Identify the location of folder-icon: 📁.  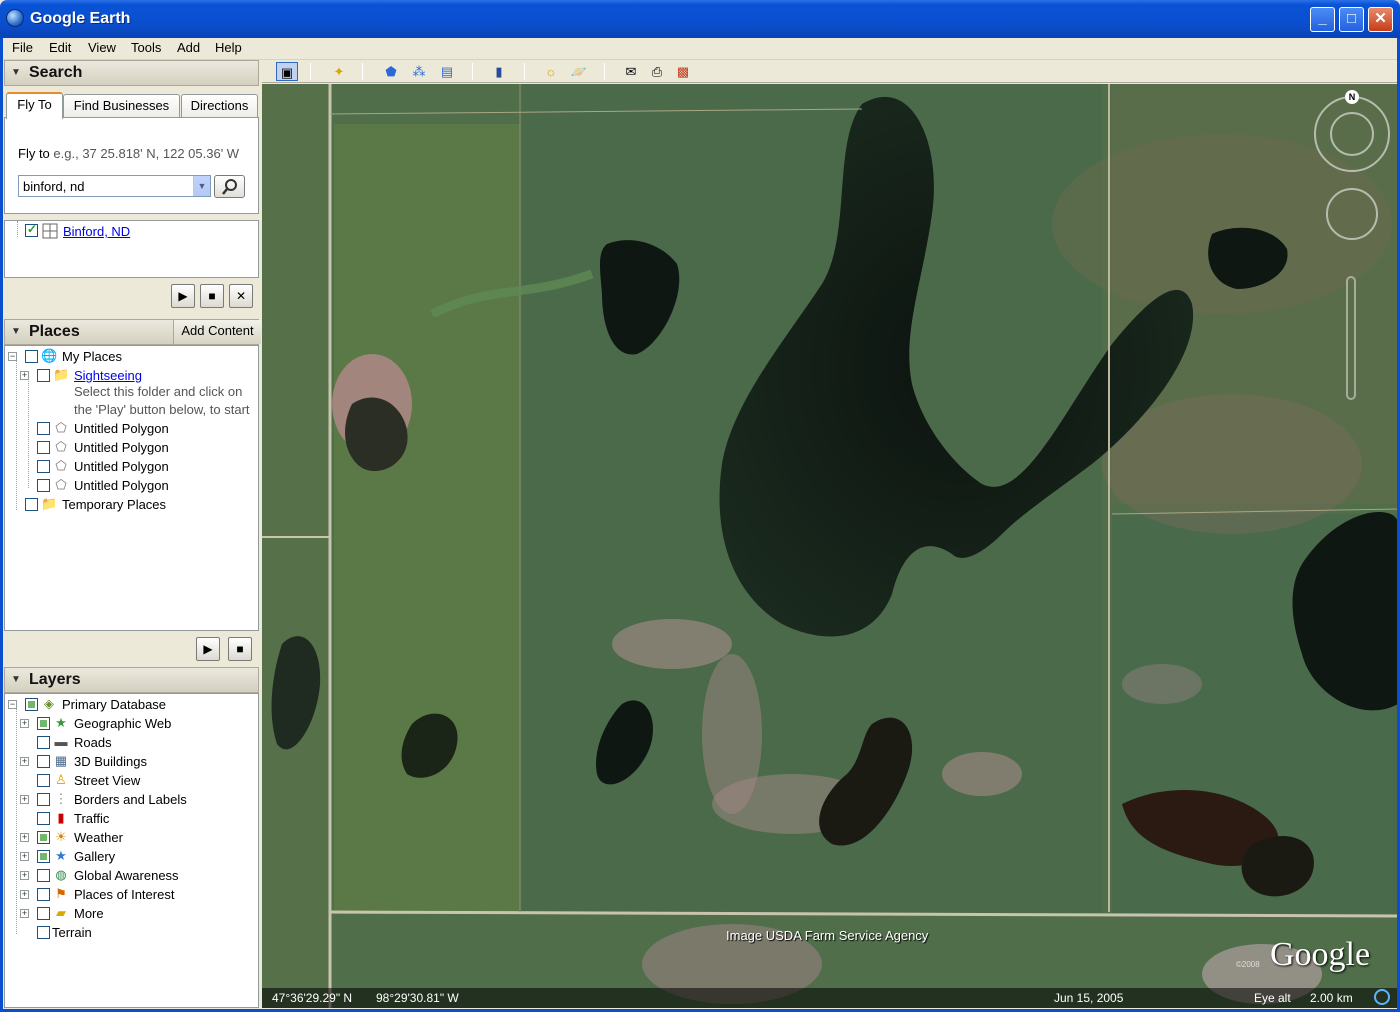
(49, 503).